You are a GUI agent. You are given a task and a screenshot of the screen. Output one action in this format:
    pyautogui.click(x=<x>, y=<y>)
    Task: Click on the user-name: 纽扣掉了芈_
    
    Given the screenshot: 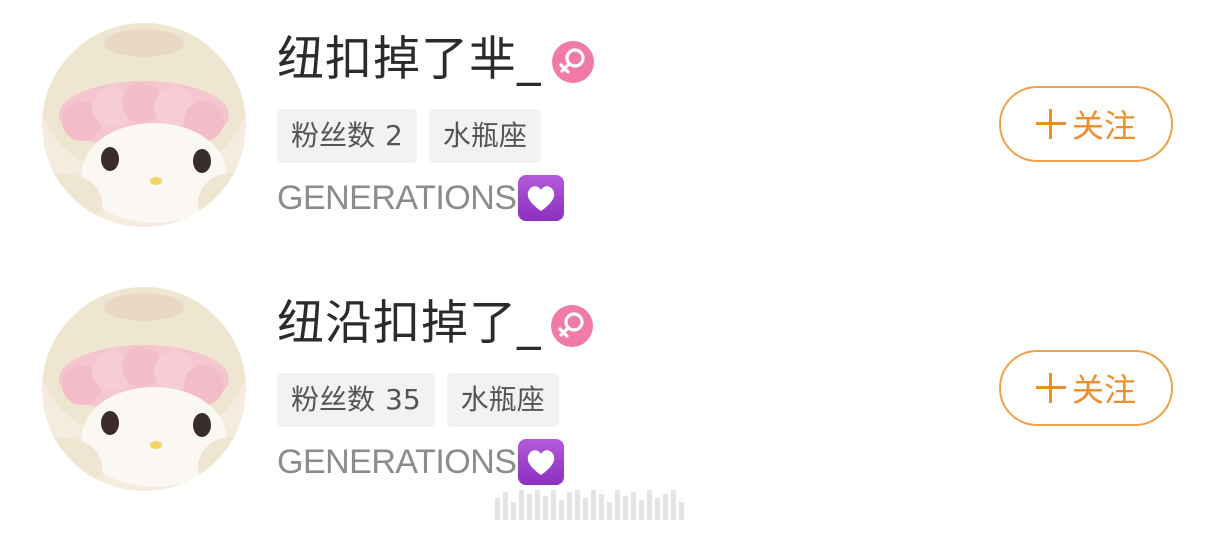 What is the action you would take?
    pyautogui.click(x=409, y=60)
    